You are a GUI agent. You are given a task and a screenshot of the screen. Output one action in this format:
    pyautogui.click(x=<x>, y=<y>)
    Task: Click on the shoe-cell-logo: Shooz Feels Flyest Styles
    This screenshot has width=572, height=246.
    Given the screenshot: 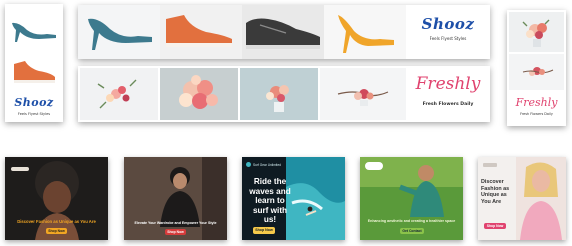 What is the action you would take?
    pyautogui.click(x=448, y=32)
    